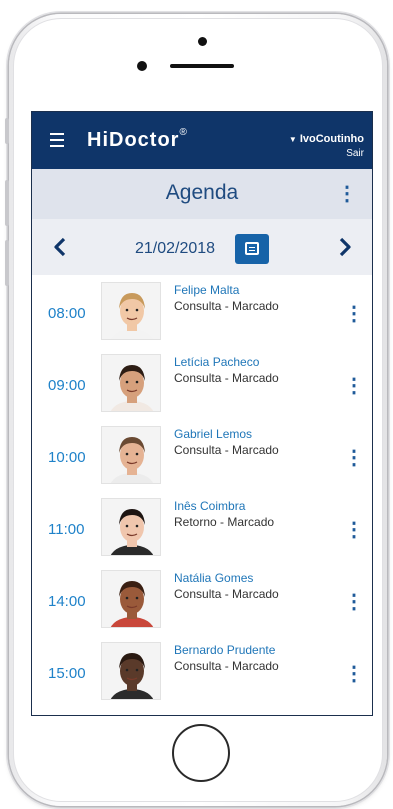 The height and width of the screenshot is (809, 393). I want to click on patient-name: Gabriel Lemos, so click(213, 434).